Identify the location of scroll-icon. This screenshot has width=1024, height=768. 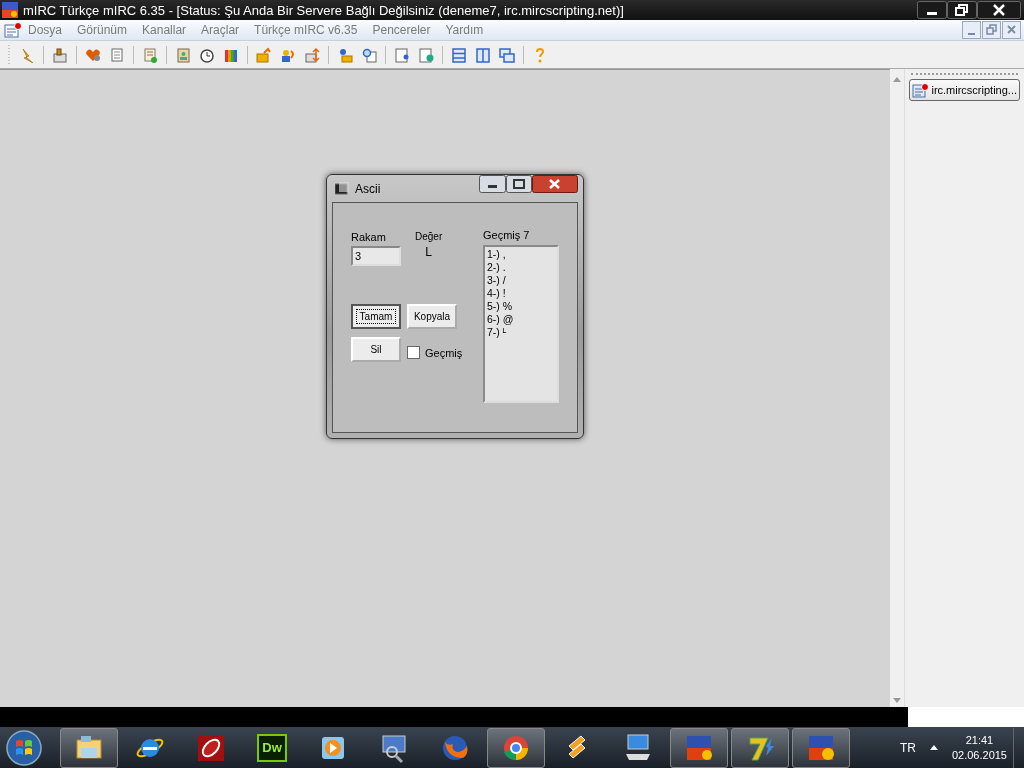
(150, 54).